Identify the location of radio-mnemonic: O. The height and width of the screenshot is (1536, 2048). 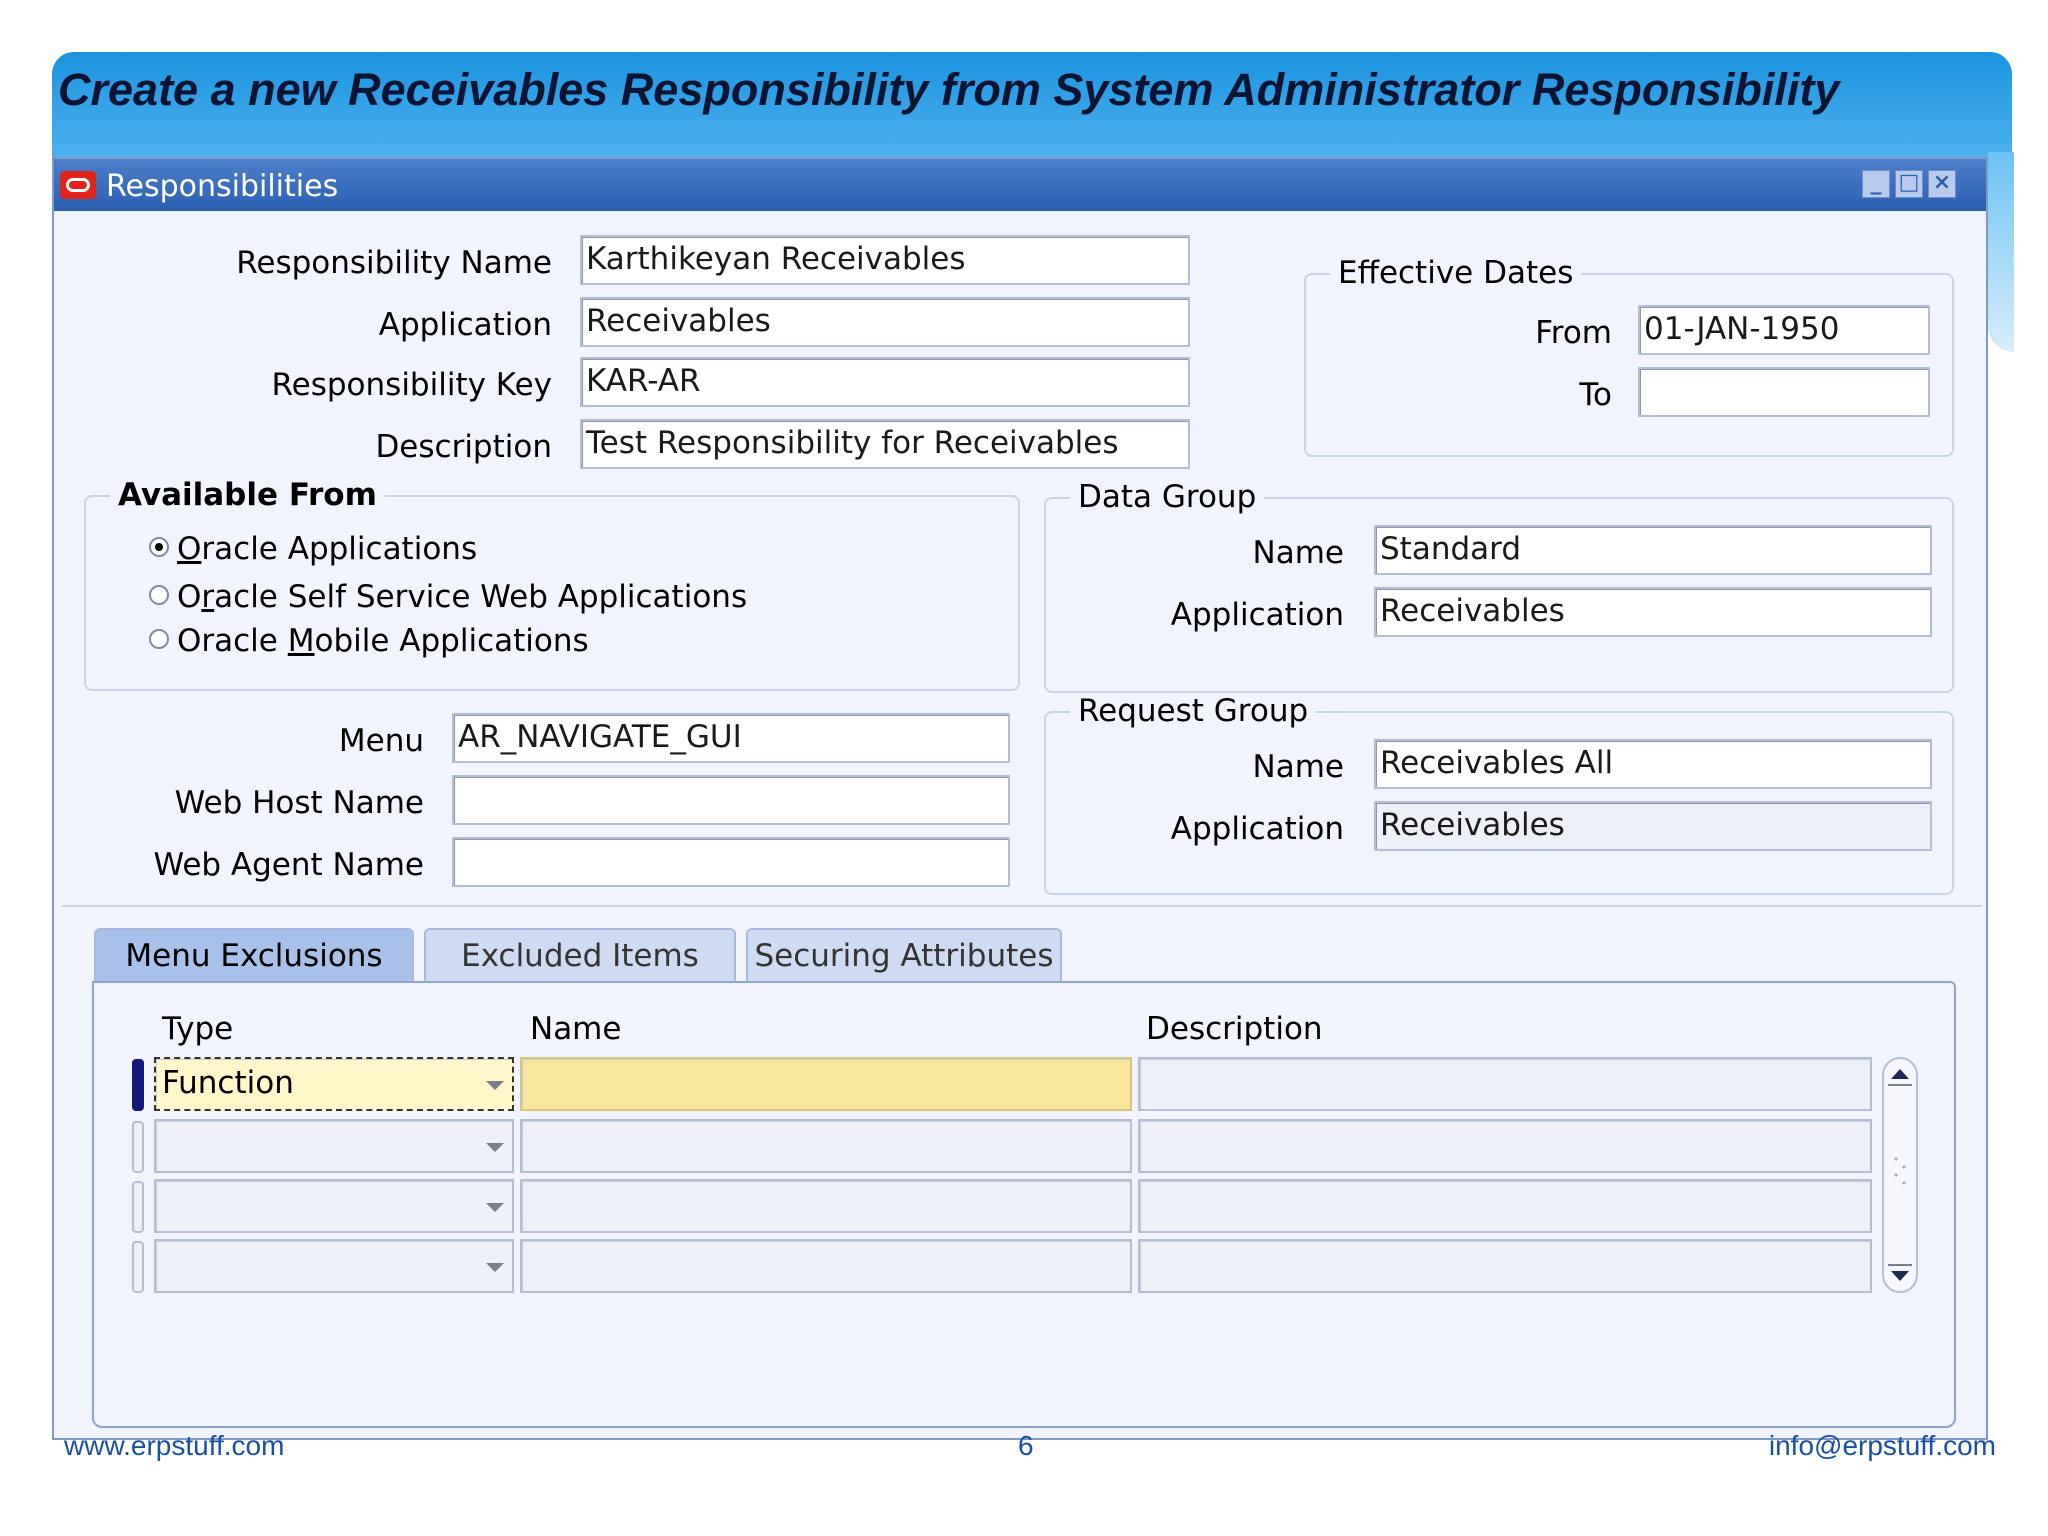
(189, 549).